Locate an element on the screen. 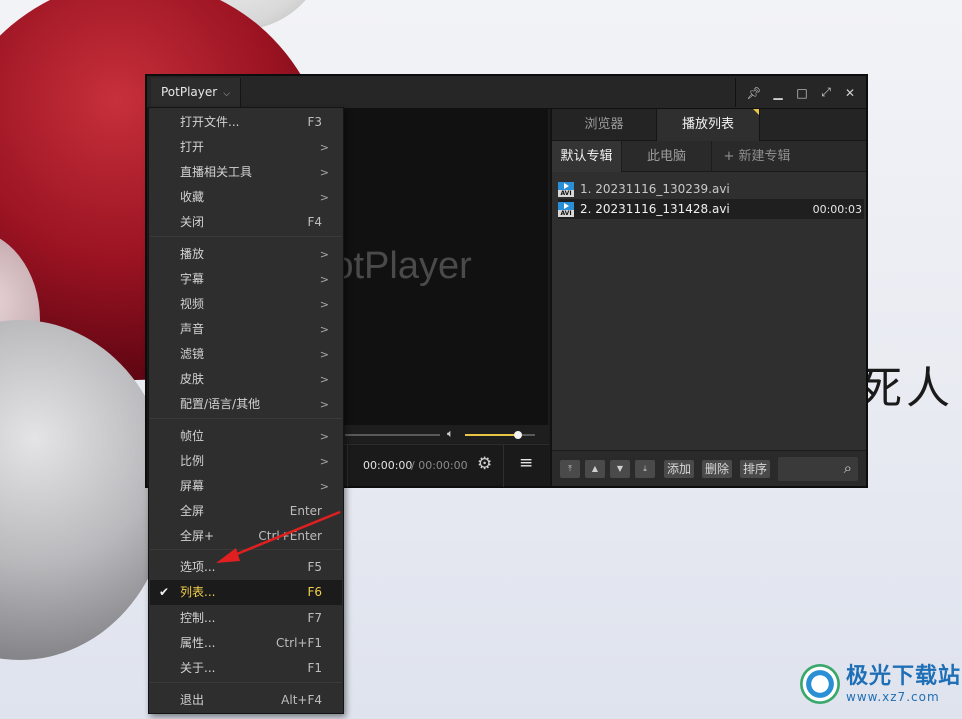 The image size is (962, 719). panel-tabs: 浏览器 播放列表 is located at coordinates (709, 125).